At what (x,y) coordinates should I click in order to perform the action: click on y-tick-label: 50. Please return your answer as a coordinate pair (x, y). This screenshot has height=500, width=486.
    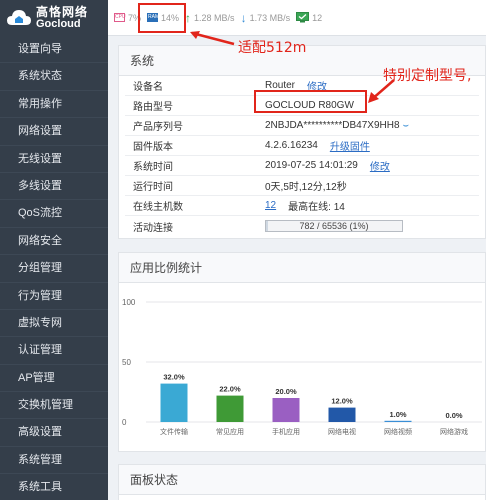
    Looking at the image, I should click on (126, 362).